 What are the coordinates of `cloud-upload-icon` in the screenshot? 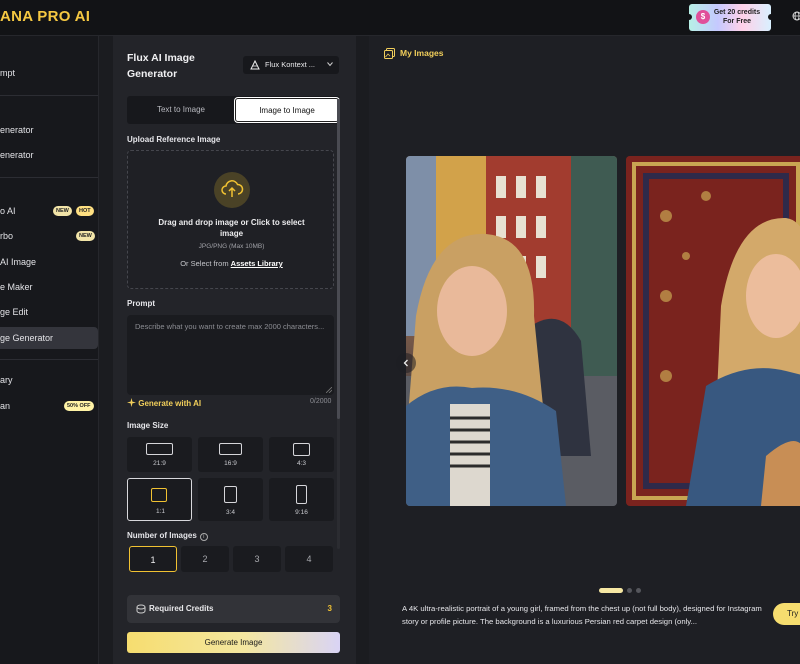 It's located at (232, 188).